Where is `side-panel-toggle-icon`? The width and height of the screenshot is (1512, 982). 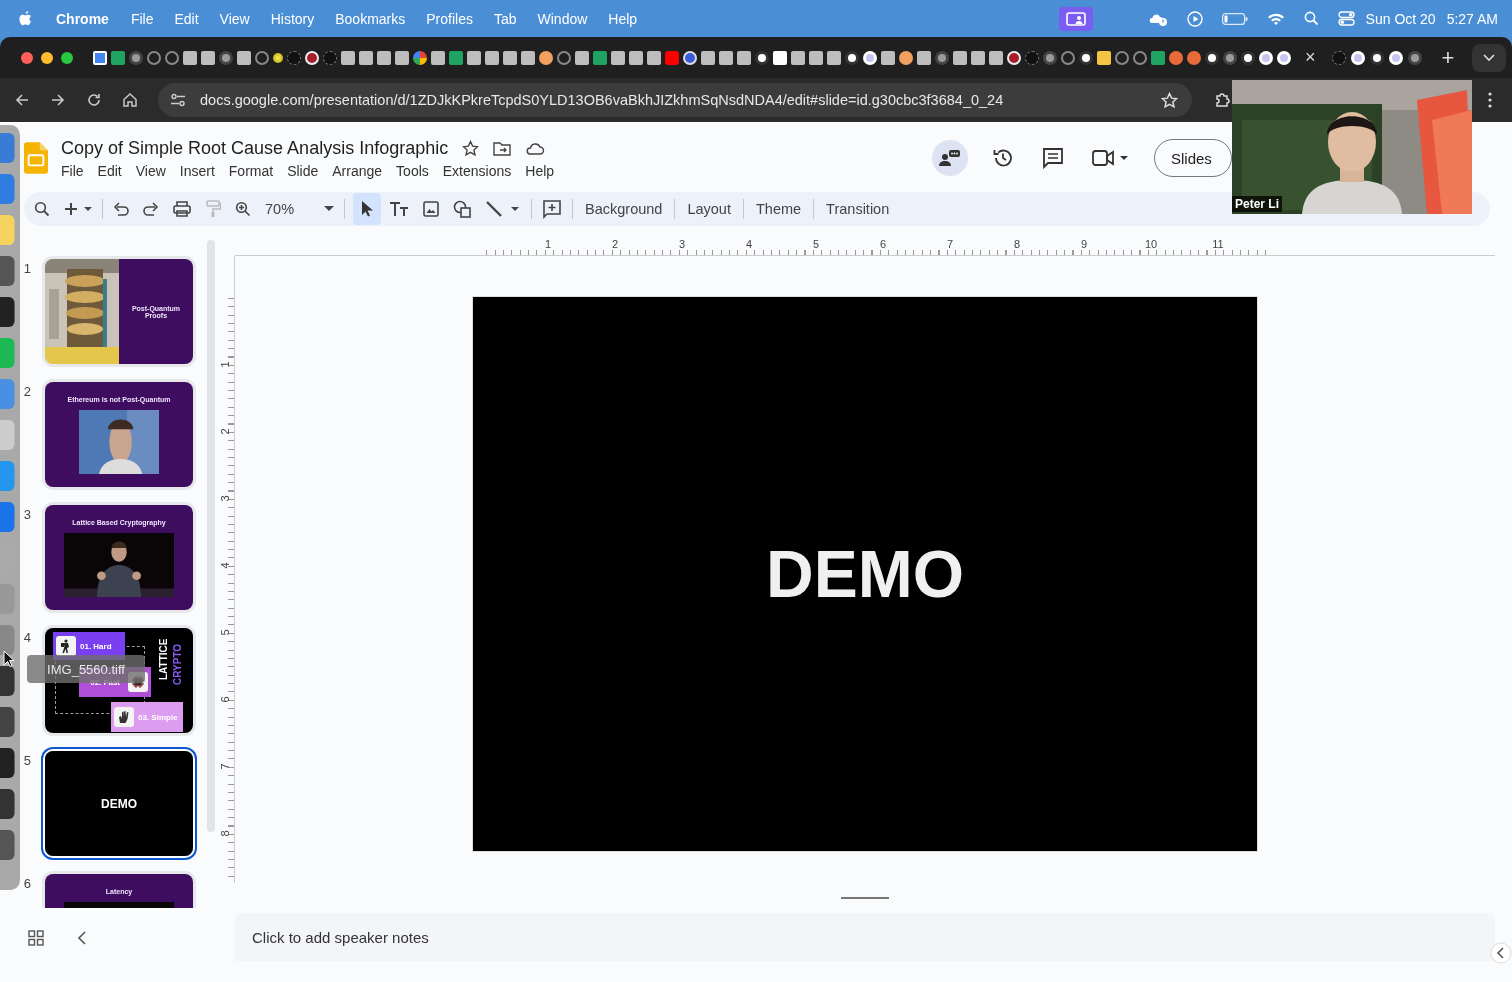
side-panel-toggle-icon is located at coordinates (1501, 953).